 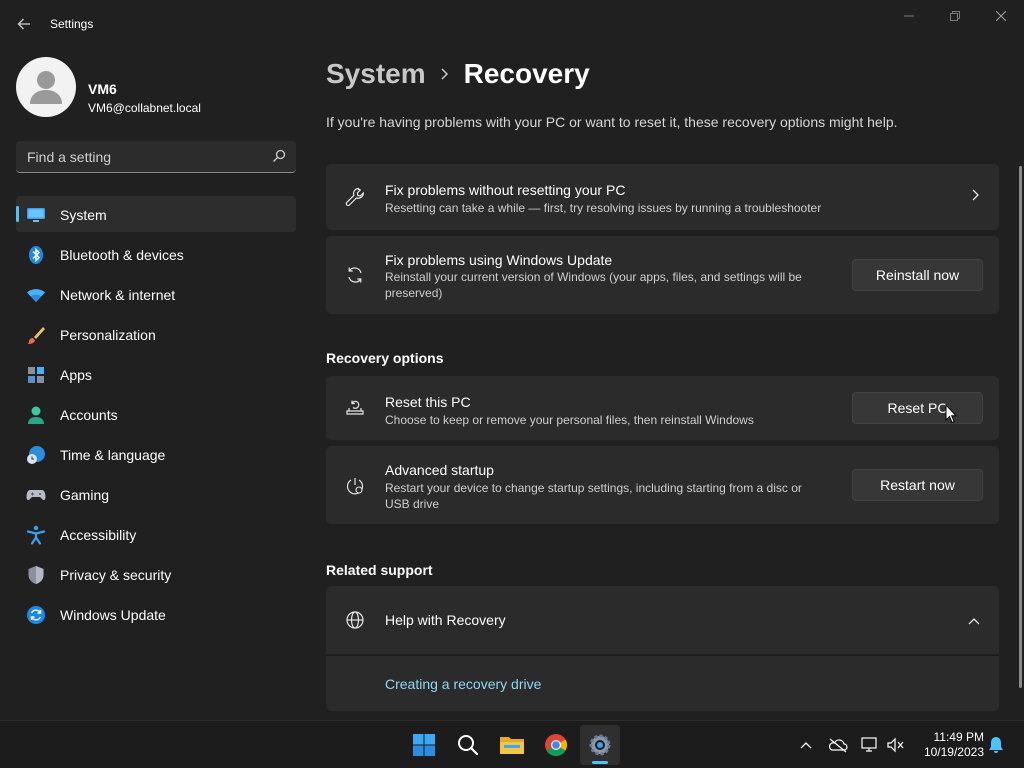 I want to click on sidebar-item-system: System, so click(x=156, y=214).